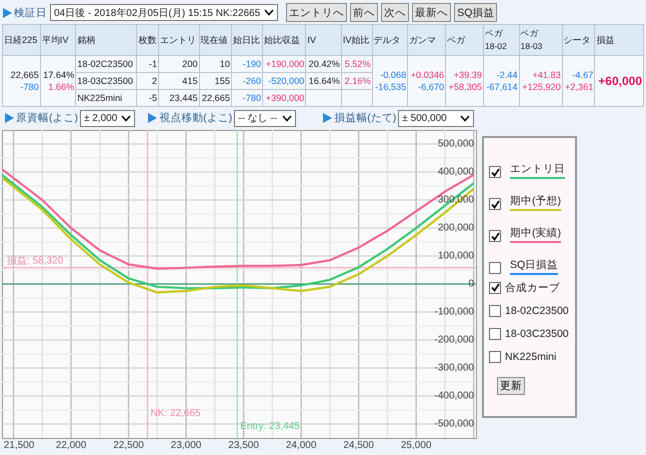 The image size is (646, 455). Describe the element at coordinates (147, 40) in the screenshot. I see `column-header: 枚数` at that location.